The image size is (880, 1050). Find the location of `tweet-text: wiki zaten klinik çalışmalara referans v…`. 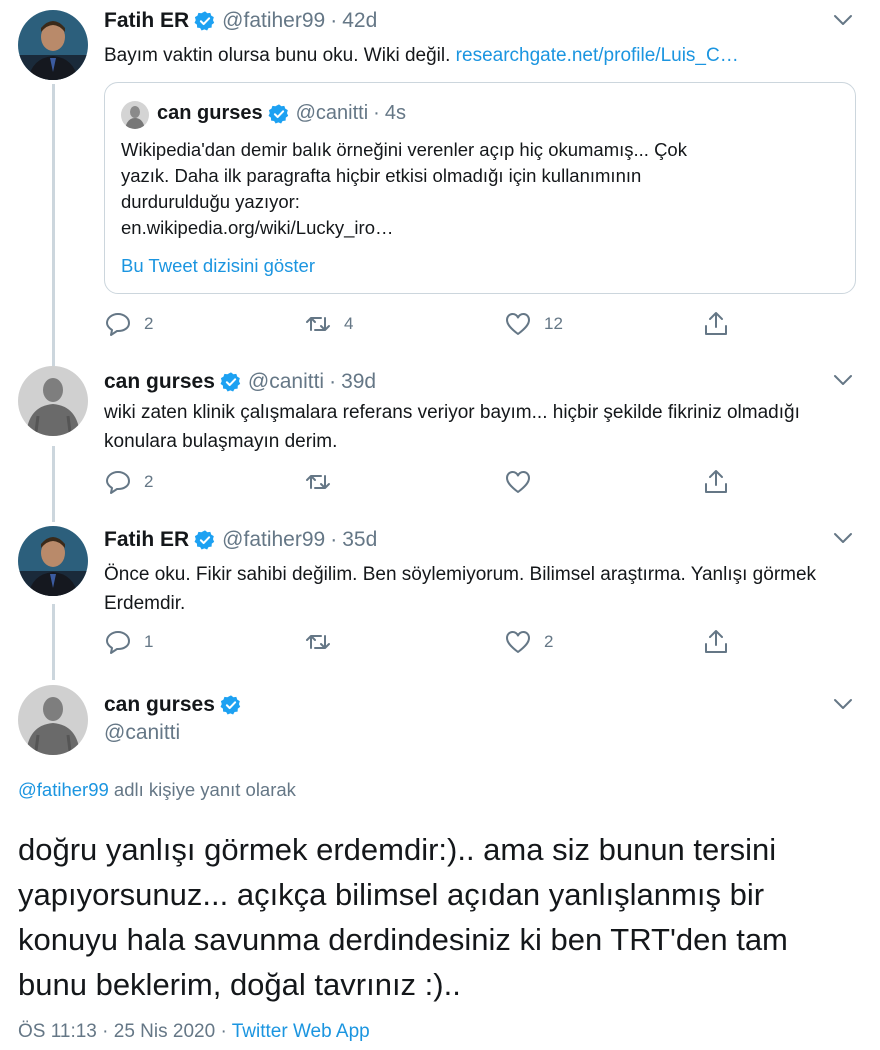

tweet-text: wiki zaten klinik çalışmalara referans v… is located at coordinates (452, 427).